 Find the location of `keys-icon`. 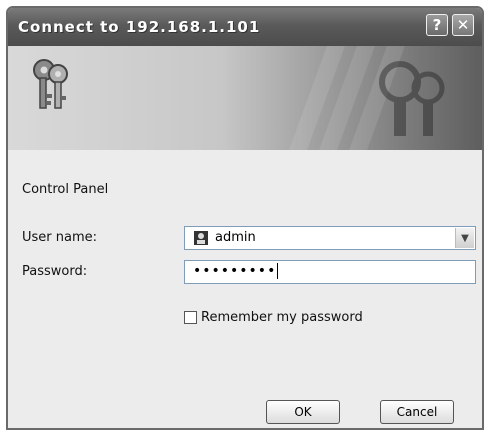

keys-icon is located at coordinates (50, 84).